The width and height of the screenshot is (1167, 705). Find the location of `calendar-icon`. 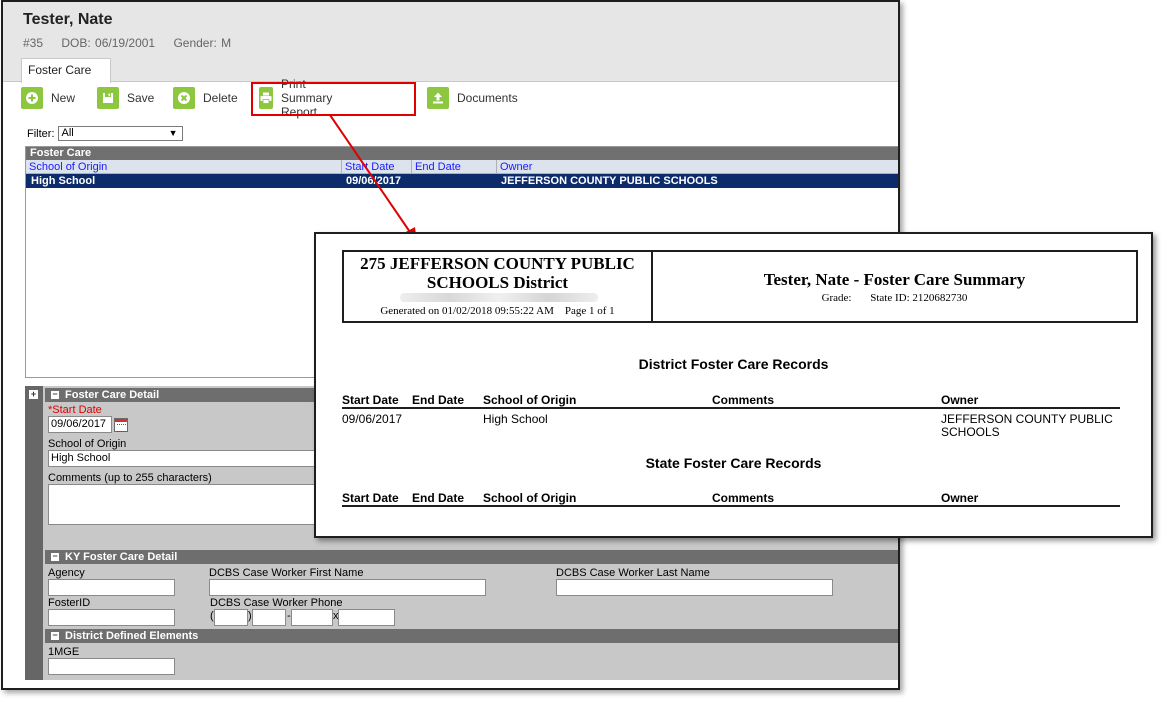

calendar-icon is located at coordinates (121, 425).